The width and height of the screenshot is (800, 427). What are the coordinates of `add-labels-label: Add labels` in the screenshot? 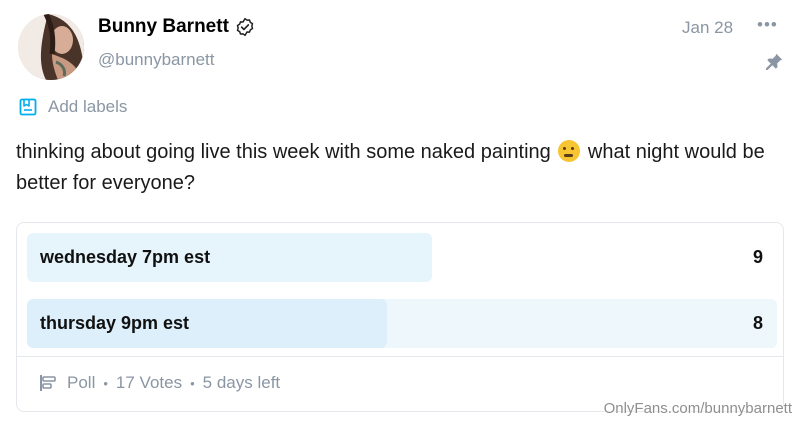 It's located at (88, 106).